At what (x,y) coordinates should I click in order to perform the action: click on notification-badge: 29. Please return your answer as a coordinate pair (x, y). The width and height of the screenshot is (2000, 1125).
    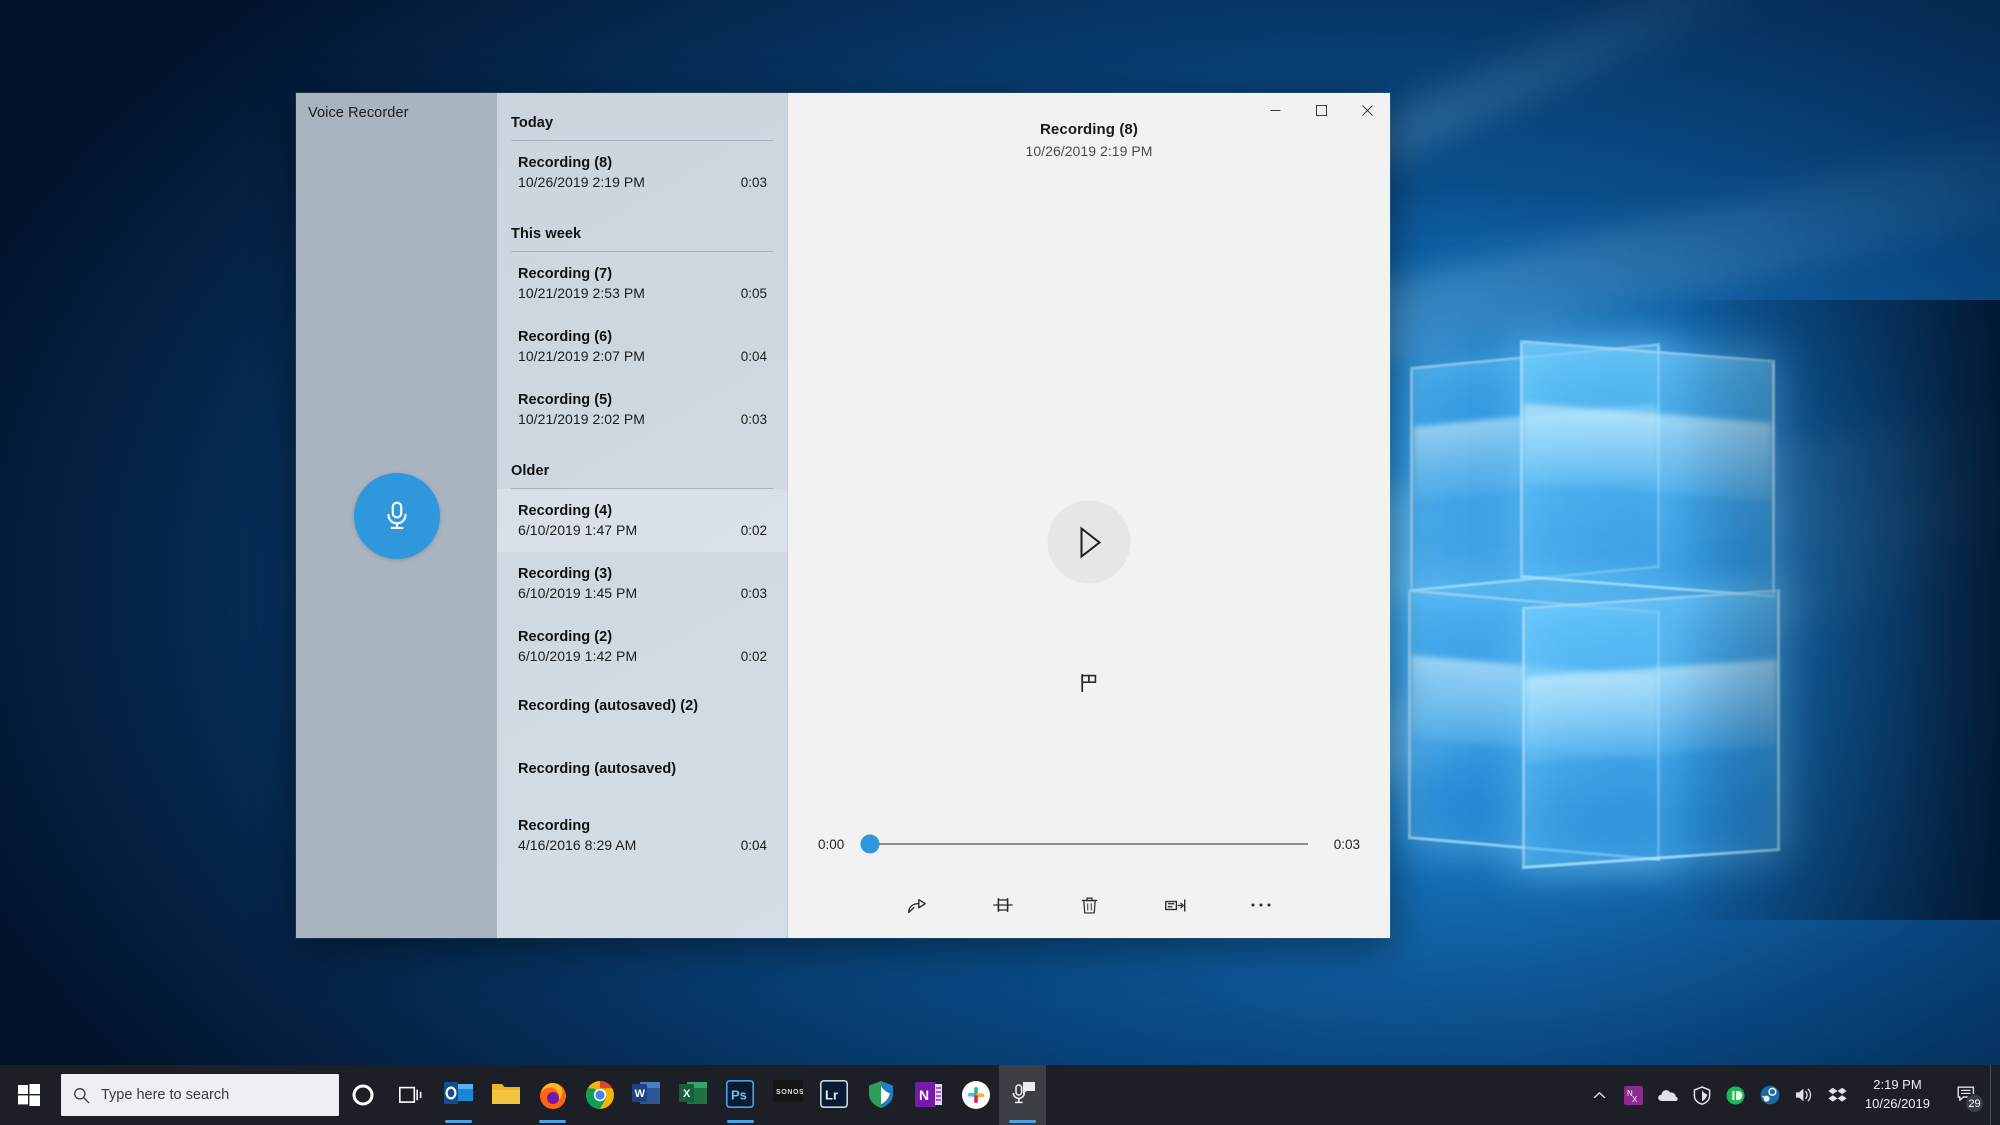
    Looking at the image, I should click on (1974, 1103).